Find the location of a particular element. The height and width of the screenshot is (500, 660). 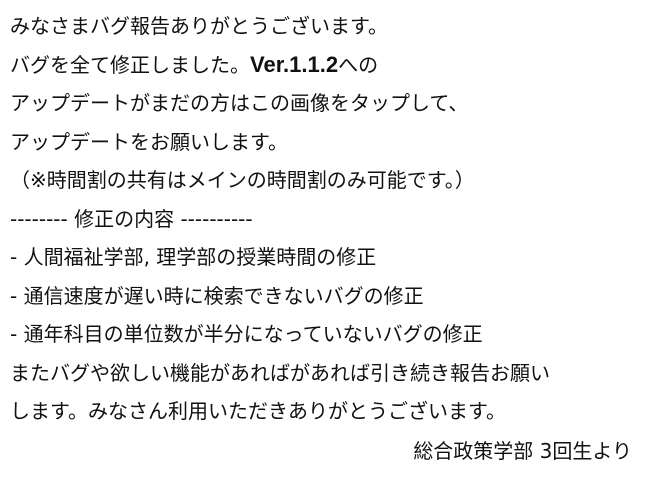

fix-item: - 通年科目の単位数が半分になっていないバグの修正 is located at coordinates (246, 334).